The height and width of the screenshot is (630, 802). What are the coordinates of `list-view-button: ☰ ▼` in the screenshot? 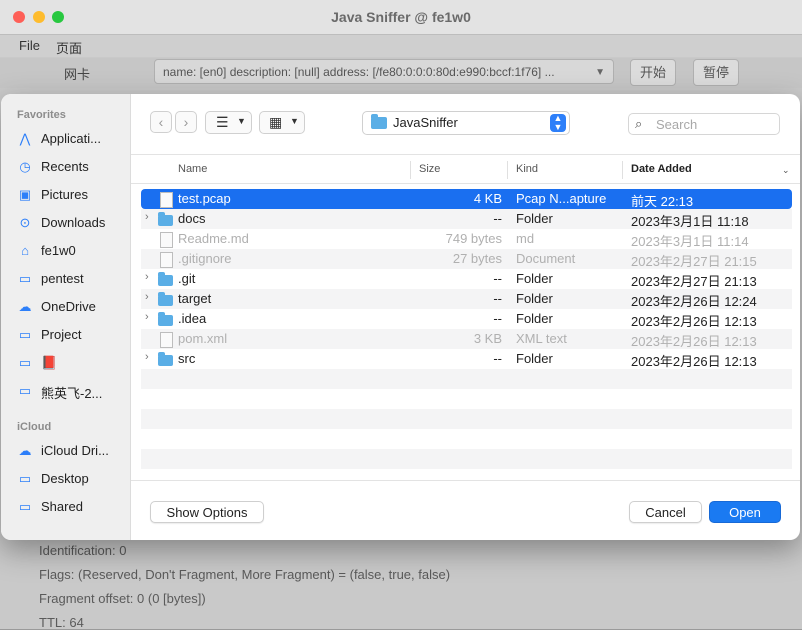 It's located at (228, 122).